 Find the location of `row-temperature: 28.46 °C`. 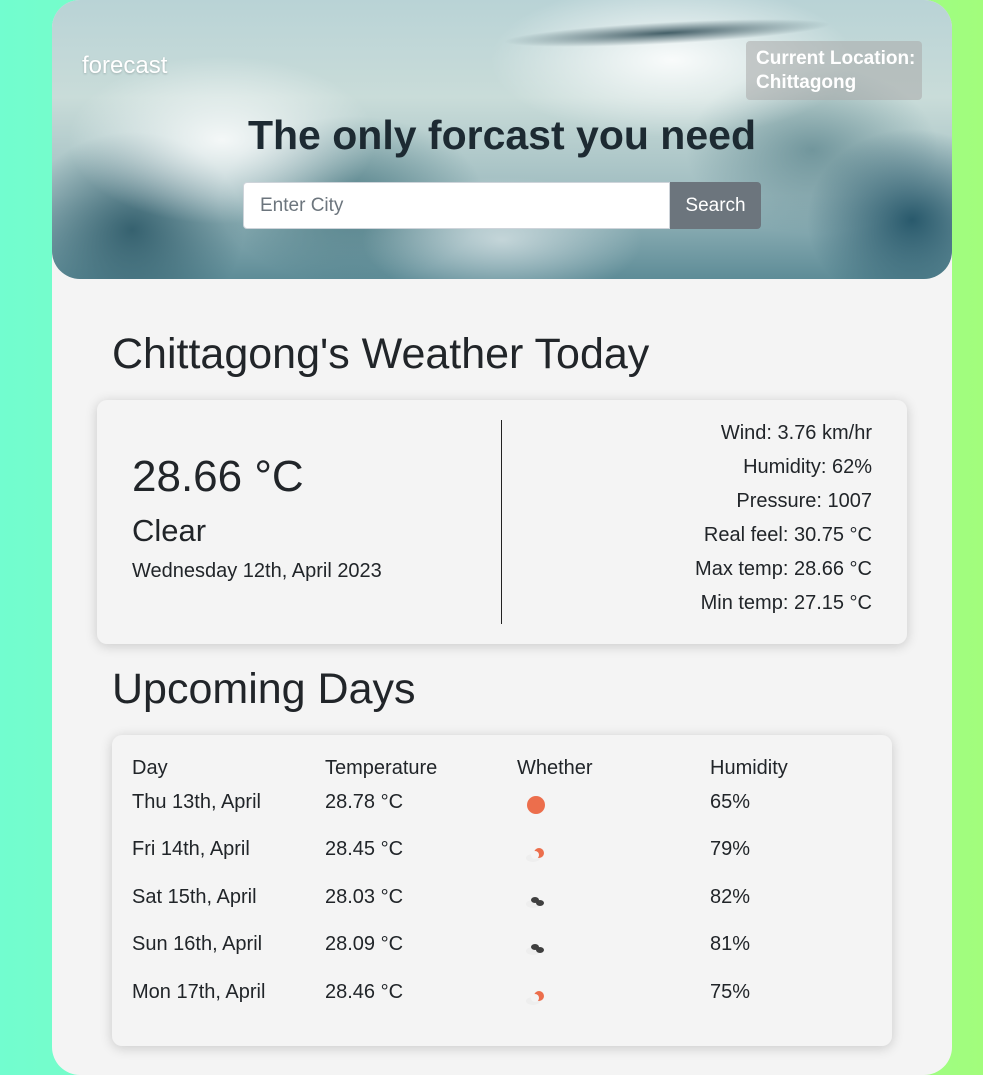

row-temperature: 28.46 °C is located at coordinates (364, 992).